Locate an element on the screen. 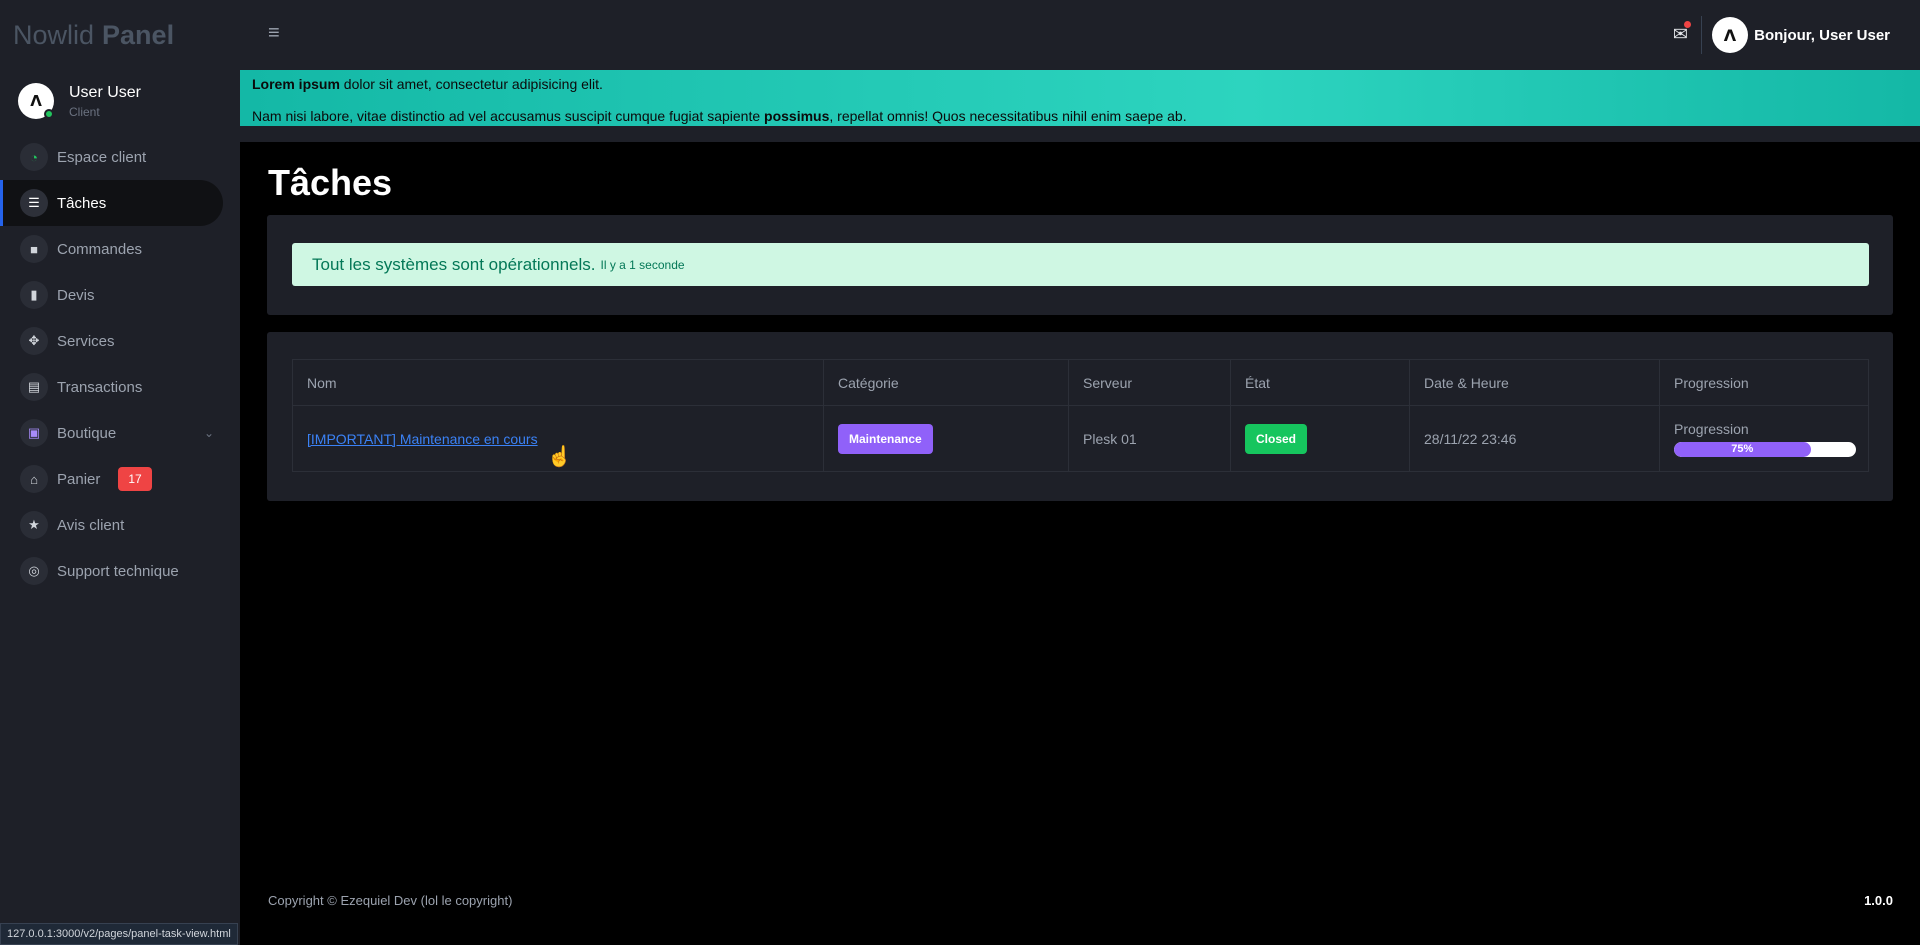 The width and height of the screenshot is (1920, 945). sidebar-item-transactions: ▤ Transactions is located at coordinates (120, 387).